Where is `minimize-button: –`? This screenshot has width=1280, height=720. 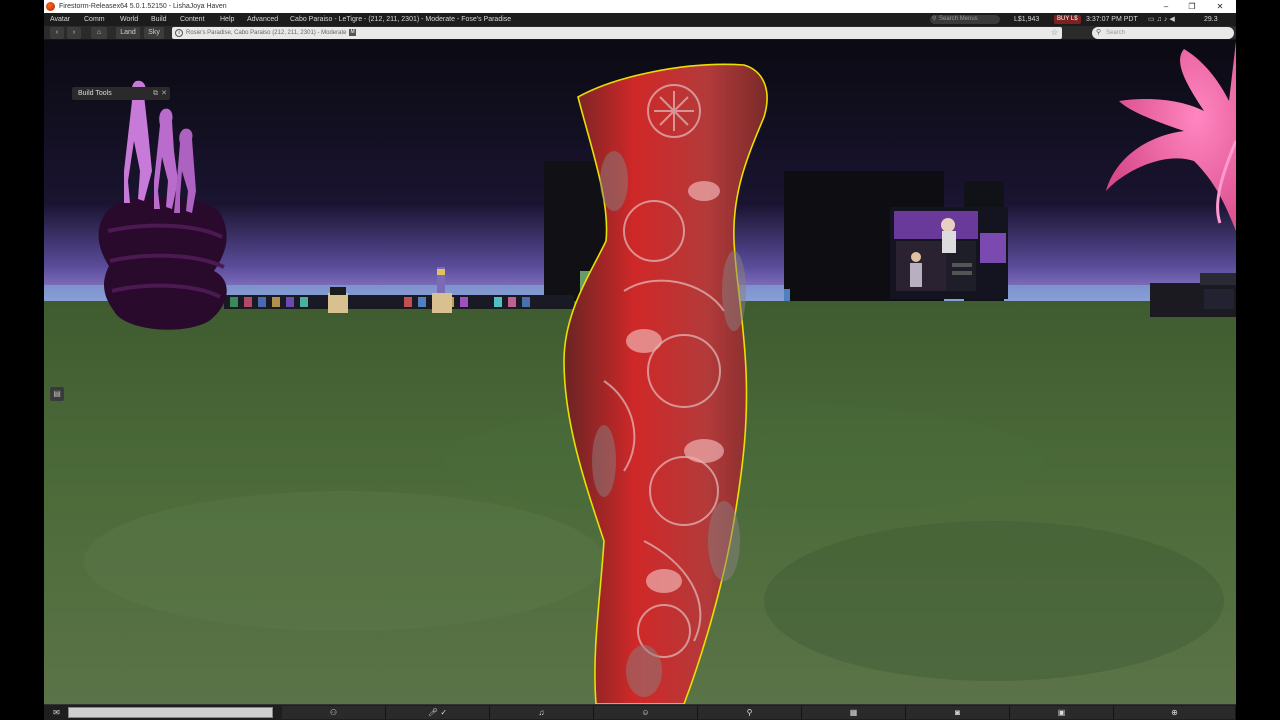 minimize-button: – is located at coordinates (1166, 6).